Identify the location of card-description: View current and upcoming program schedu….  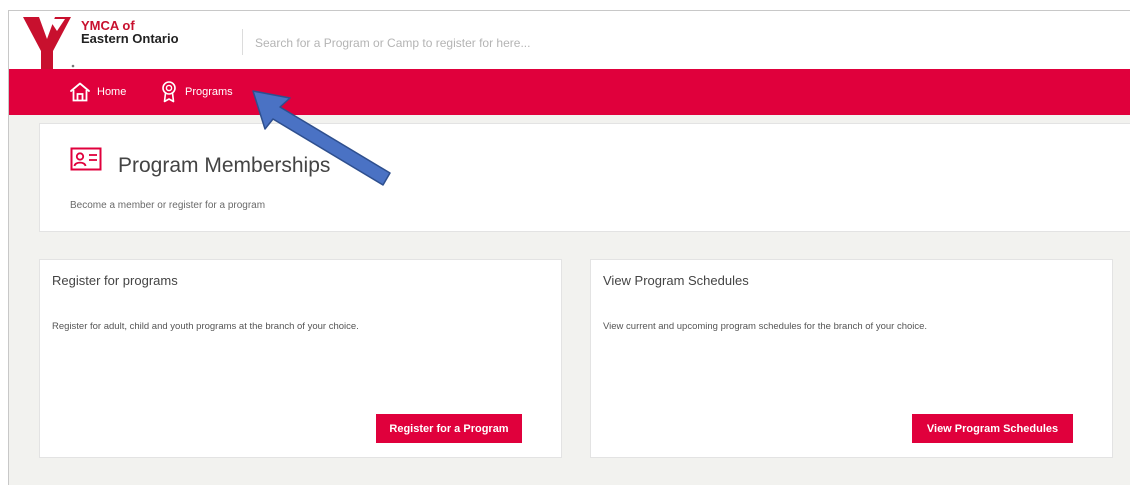
(765, 326).